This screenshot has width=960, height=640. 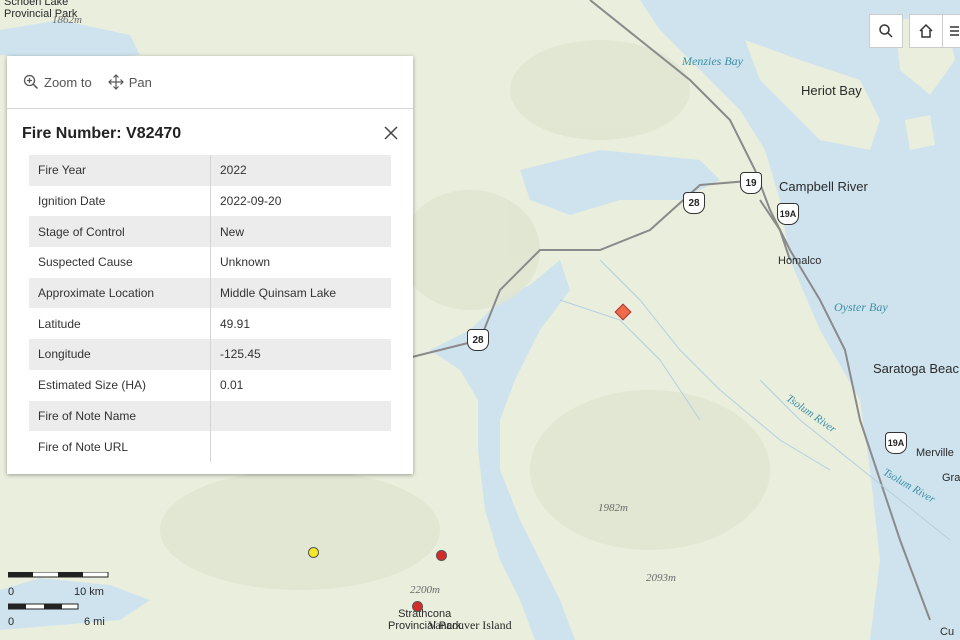 What do you see at coordinates (916, 368) in the screenshot?
I see `saratoga-beach-label: Saratoga Beac` at bounding box center [916, 368].